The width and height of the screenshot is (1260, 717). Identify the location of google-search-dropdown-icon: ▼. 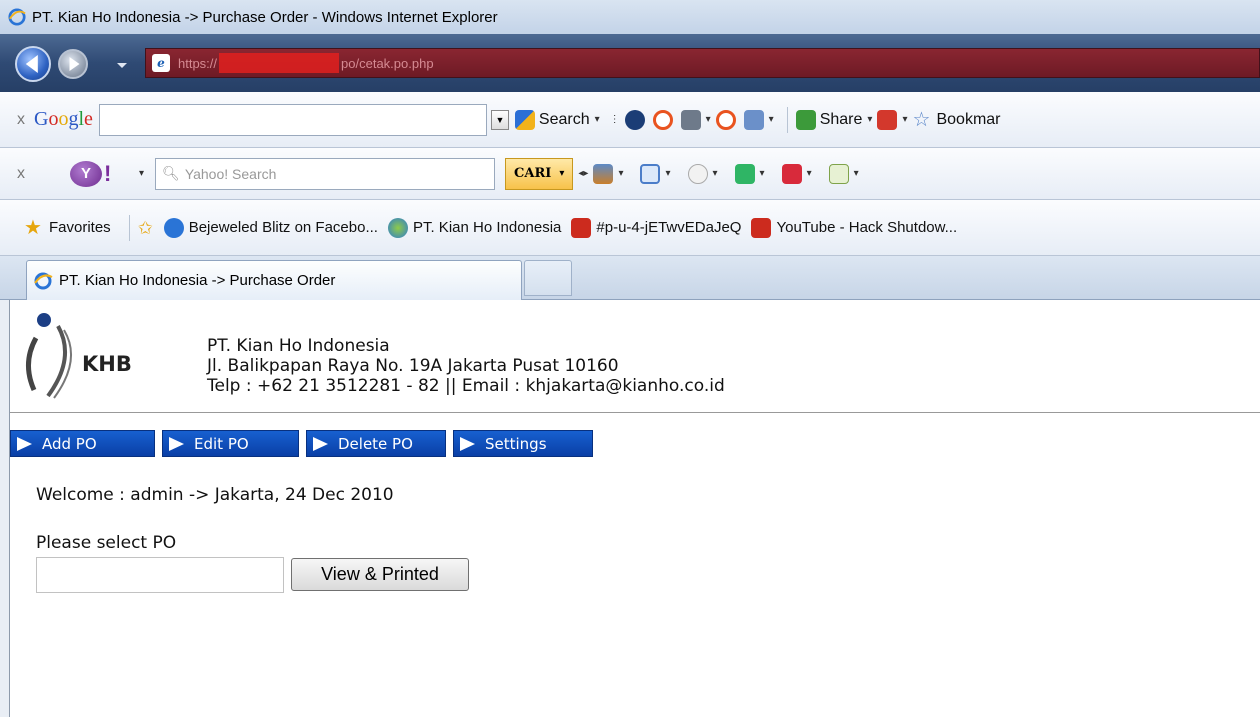
(499, 119).